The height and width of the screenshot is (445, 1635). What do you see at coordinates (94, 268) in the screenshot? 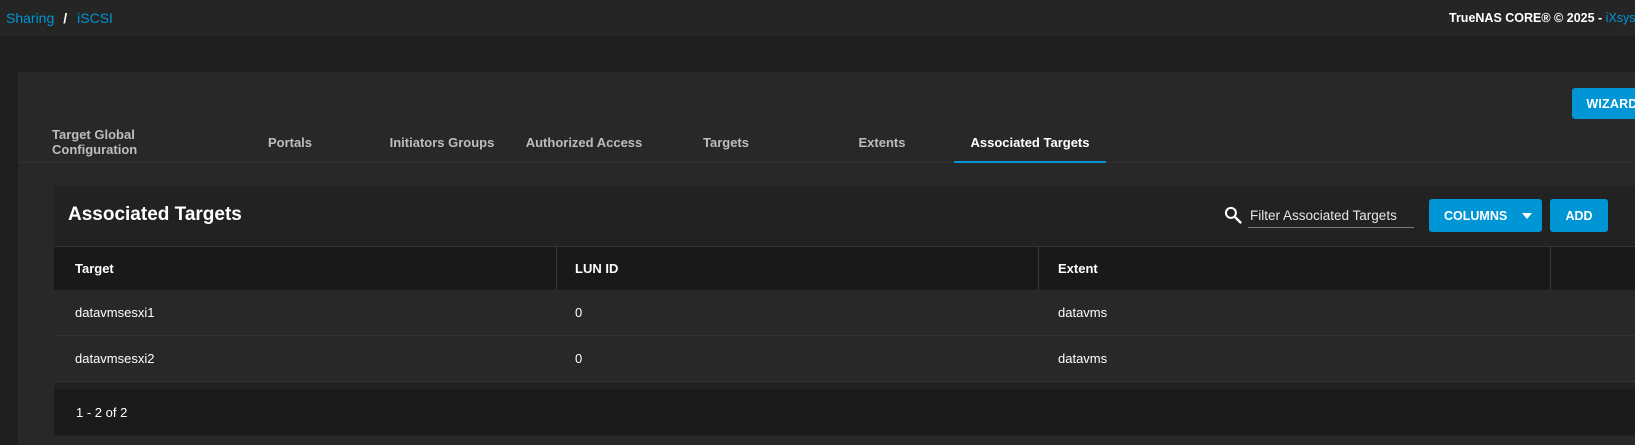
I see `header-target: Target` at bounding box center [94, 268].